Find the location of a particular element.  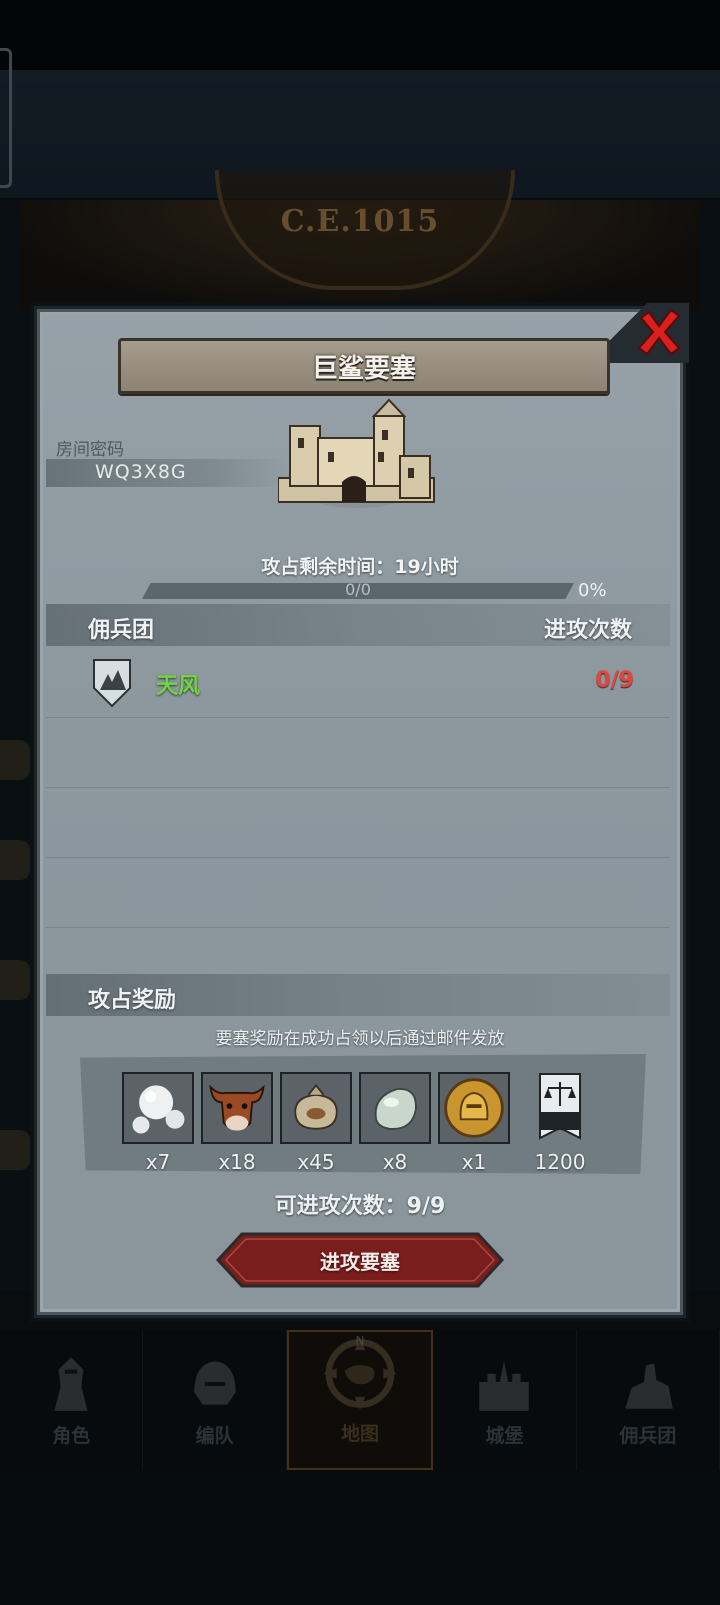

pearl-icon is located at coordinates (158, 1108).